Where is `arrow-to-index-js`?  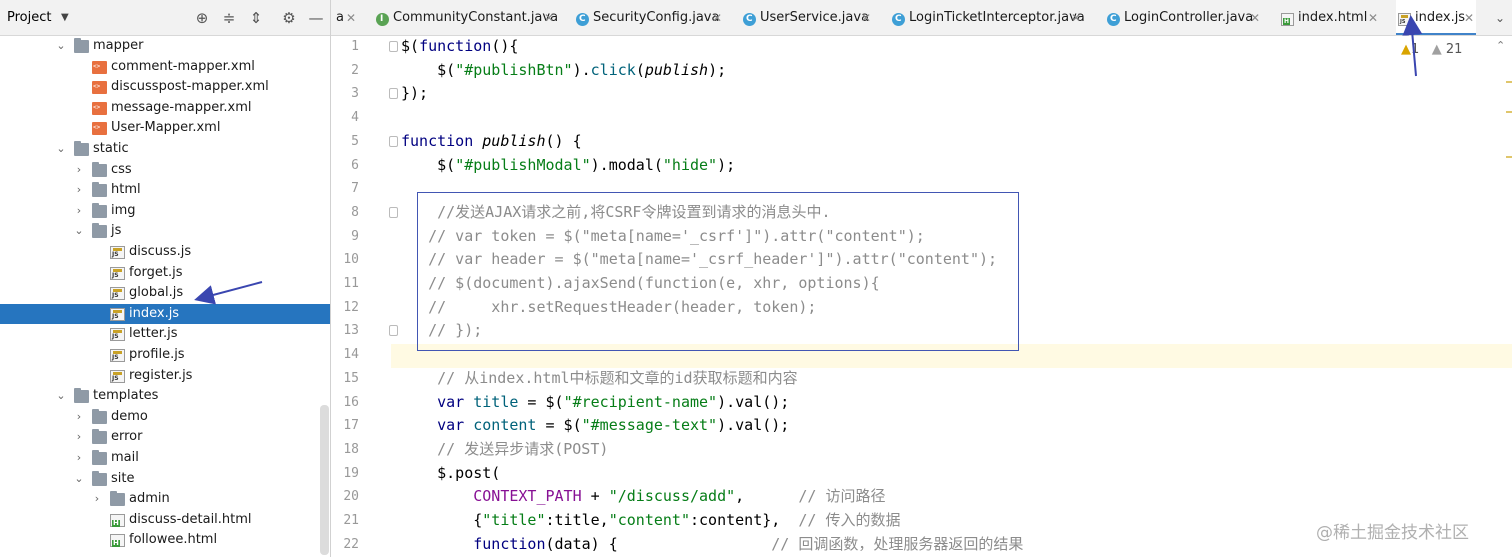 arrow-to-index-js is located at coordinates (228, 293).